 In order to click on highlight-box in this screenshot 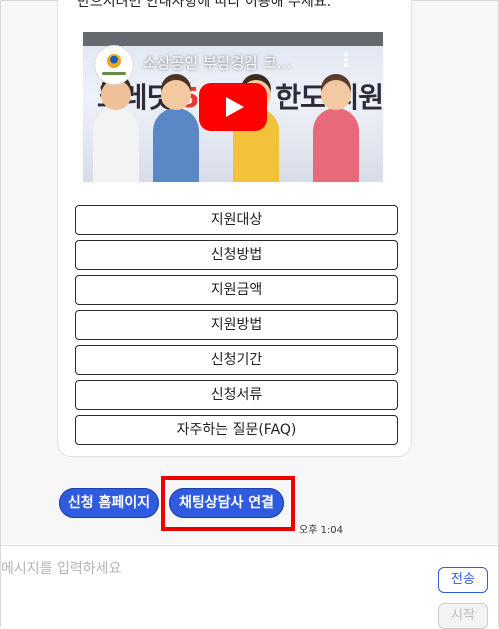, I will do `click(228, 503)`.